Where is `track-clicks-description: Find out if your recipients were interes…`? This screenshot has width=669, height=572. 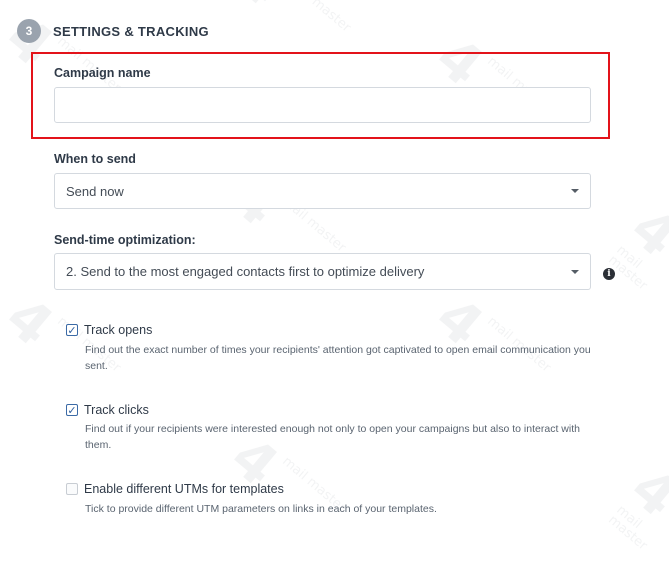 track-clicks-description: Find out if your recipients were interes… is located at coordinates (332, 437).